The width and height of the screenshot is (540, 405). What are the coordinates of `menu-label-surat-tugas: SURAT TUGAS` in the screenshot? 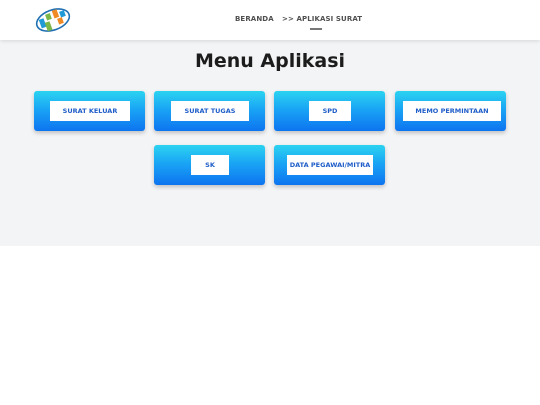 It's located at (210, 111).